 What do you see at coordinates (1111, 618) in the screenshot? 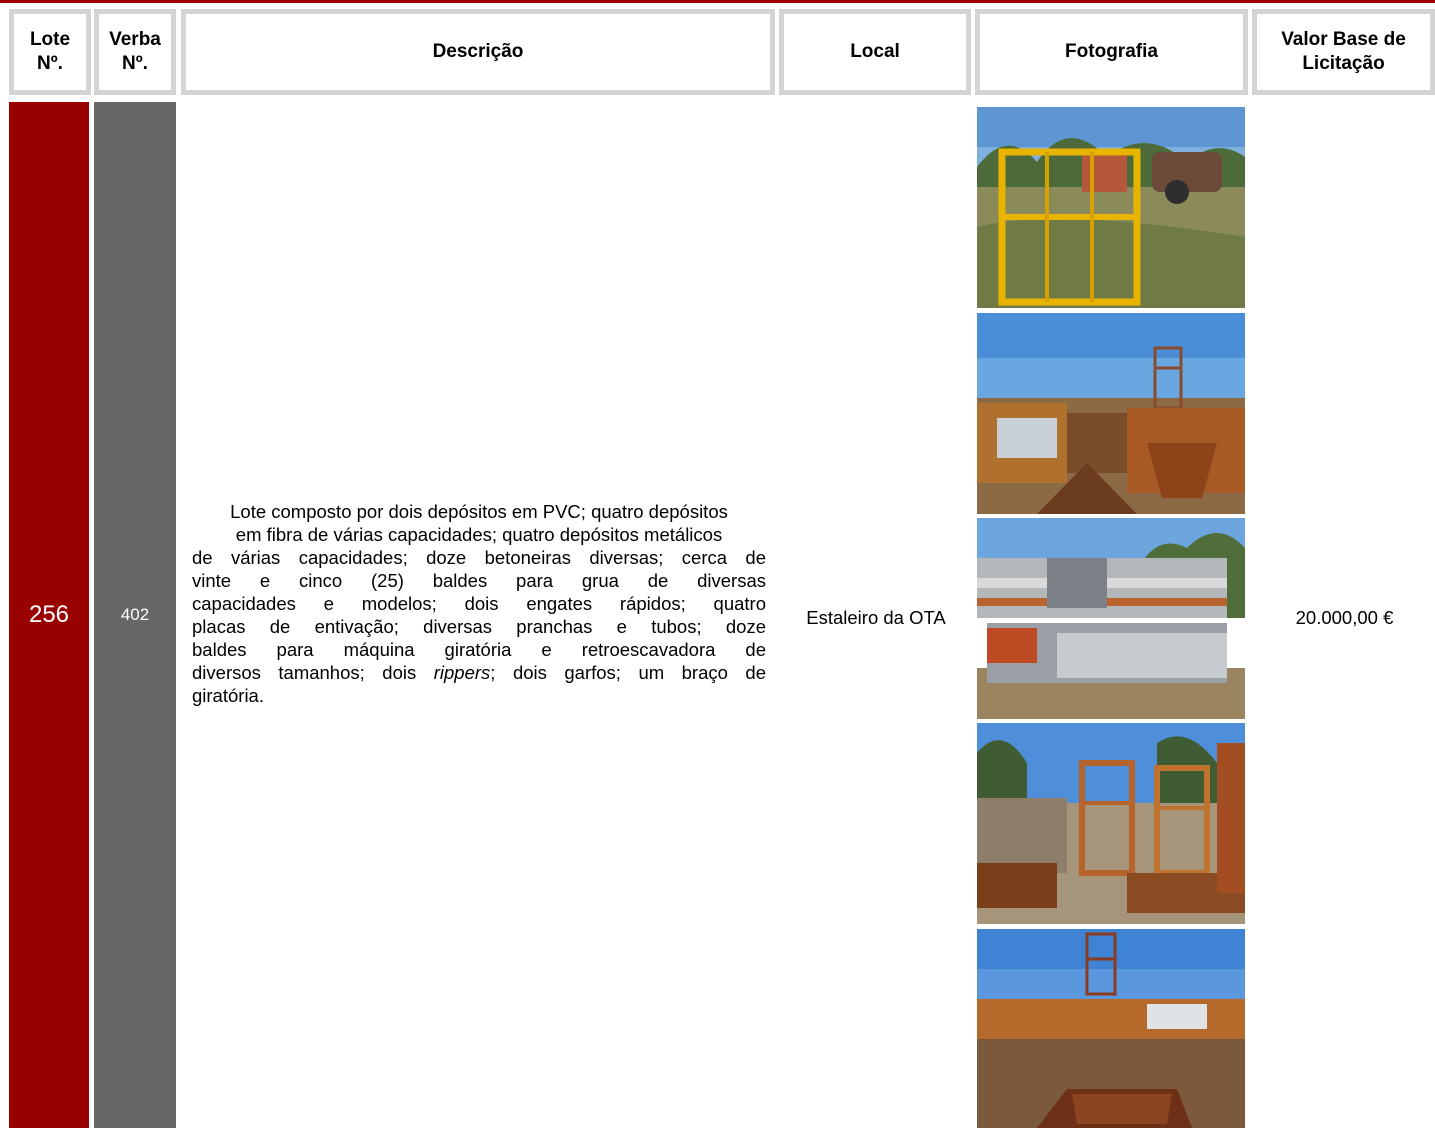
I see `photo-stacked-metal-panels` at bounding box center [1111, 618].